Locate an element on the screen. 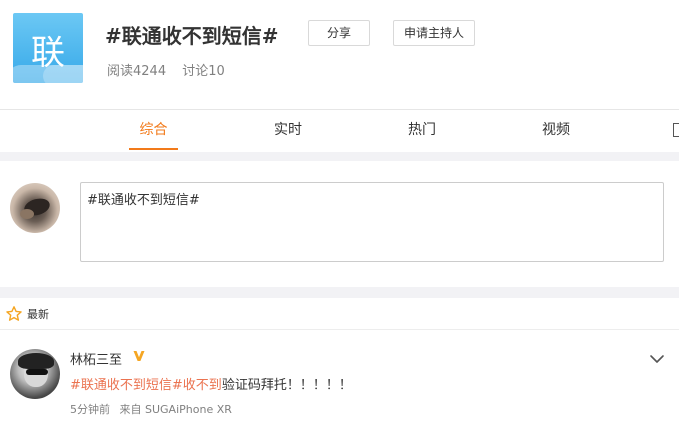  discussion-count: 讨论10 is located at coordinates (203, 71).